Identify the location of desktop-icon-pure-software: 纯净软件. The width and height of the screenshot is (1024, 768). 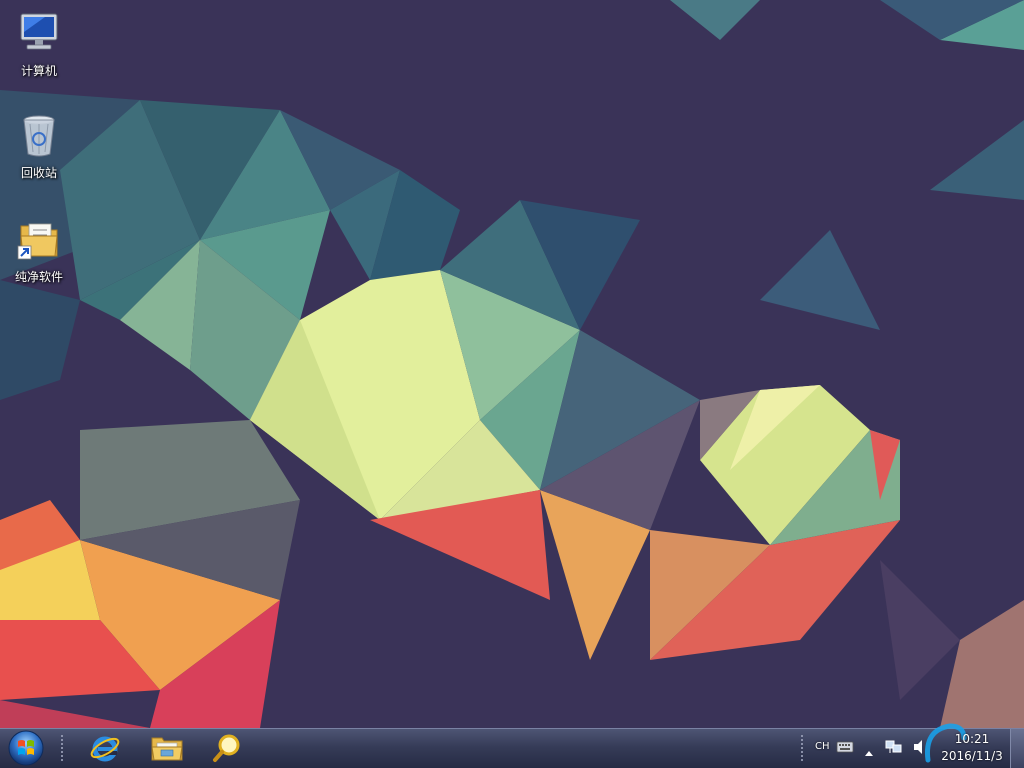
(39, 256).